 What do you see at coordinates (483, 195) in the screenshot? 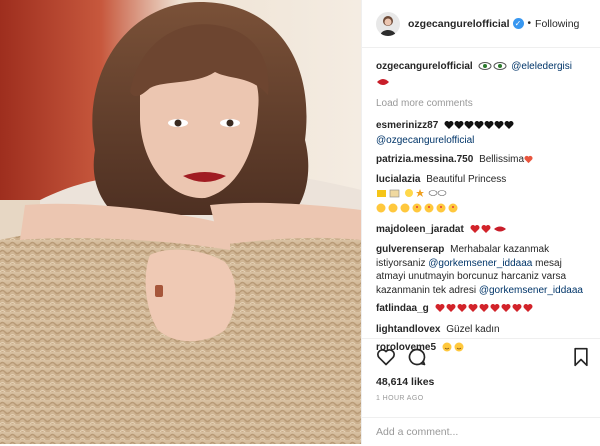
I see `comment-item: lucialazia Beautiful Princess` at bounding box center [483, 195].